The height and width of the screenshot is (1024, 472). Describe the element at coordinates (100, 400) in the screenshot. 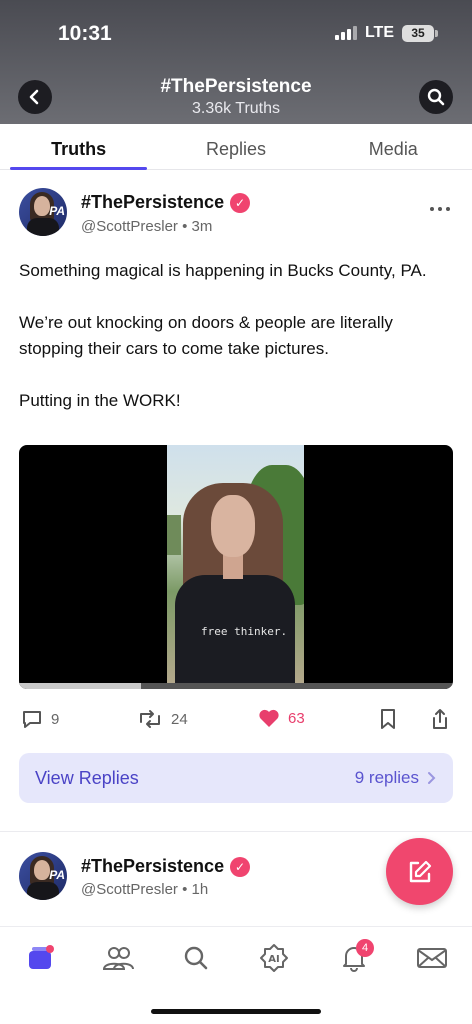

I see `post-paragraph: Putting in the WORK!` at that location.